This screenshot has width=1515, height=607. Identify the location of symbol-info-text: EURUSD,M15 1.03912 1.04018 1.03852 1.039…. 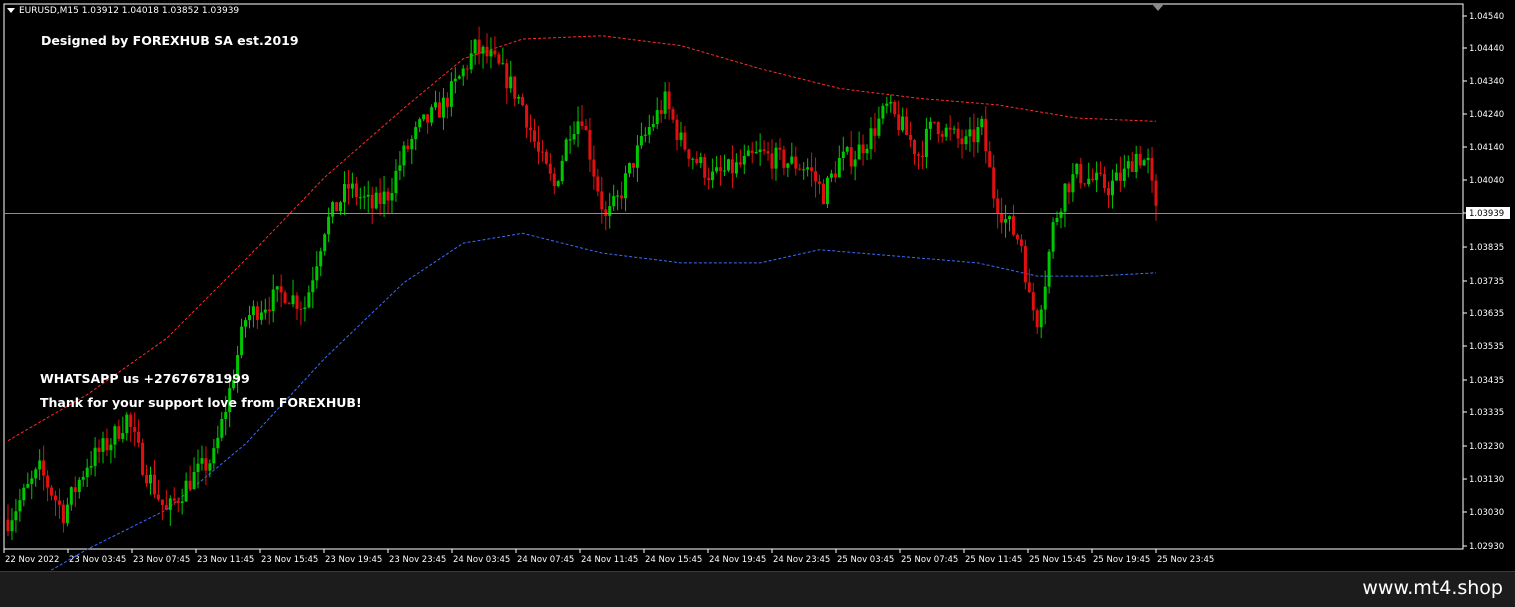
(129, 11).